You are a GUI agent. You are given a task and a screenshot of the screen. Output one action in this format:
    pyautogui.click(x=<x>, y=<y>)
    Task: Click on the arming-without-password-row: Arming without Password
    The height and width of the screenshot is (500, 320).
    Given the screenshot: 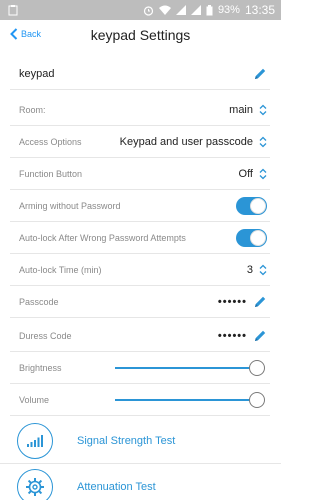 What is the action you would take?
    pyautogui.click(x=140, y=206)
    